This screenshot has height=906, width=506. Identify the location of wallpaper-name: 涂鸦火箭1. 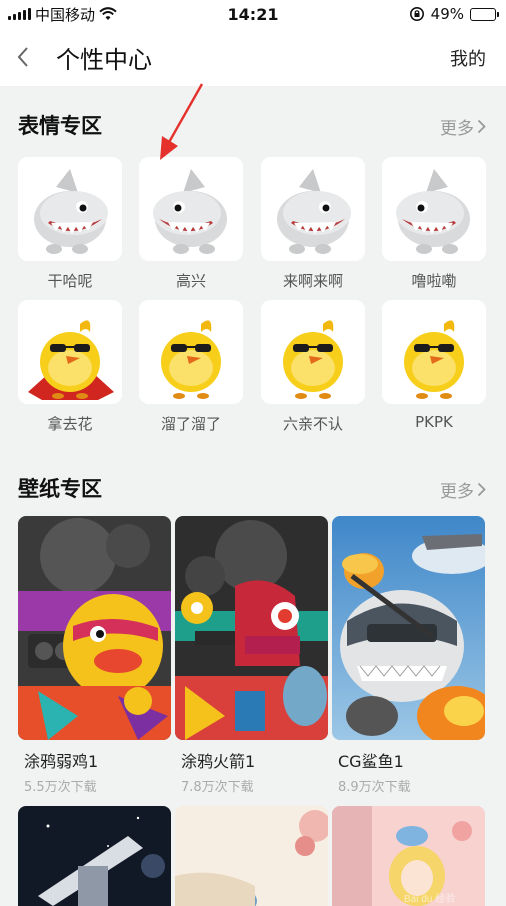
(218, 761).